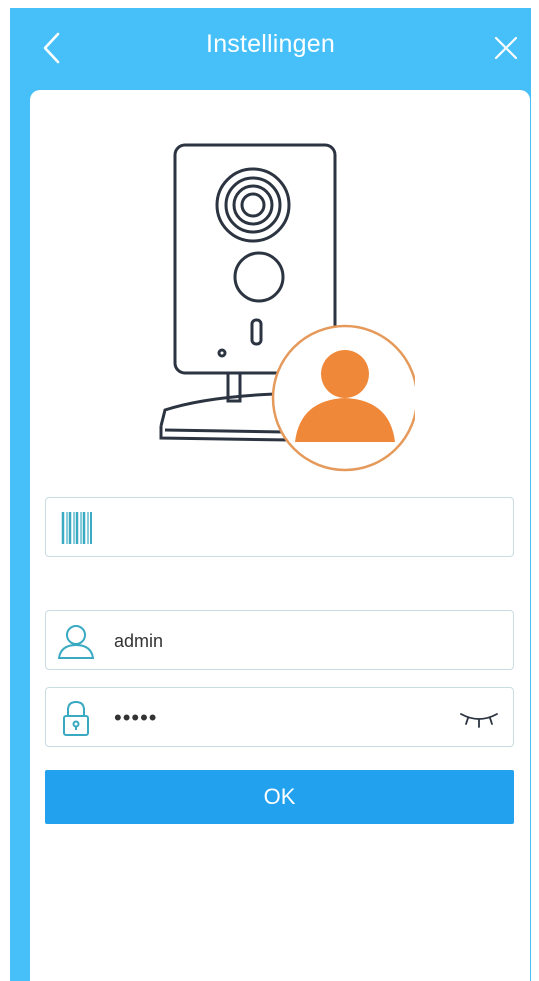  I want to click on user-icon, so click(76, 642).